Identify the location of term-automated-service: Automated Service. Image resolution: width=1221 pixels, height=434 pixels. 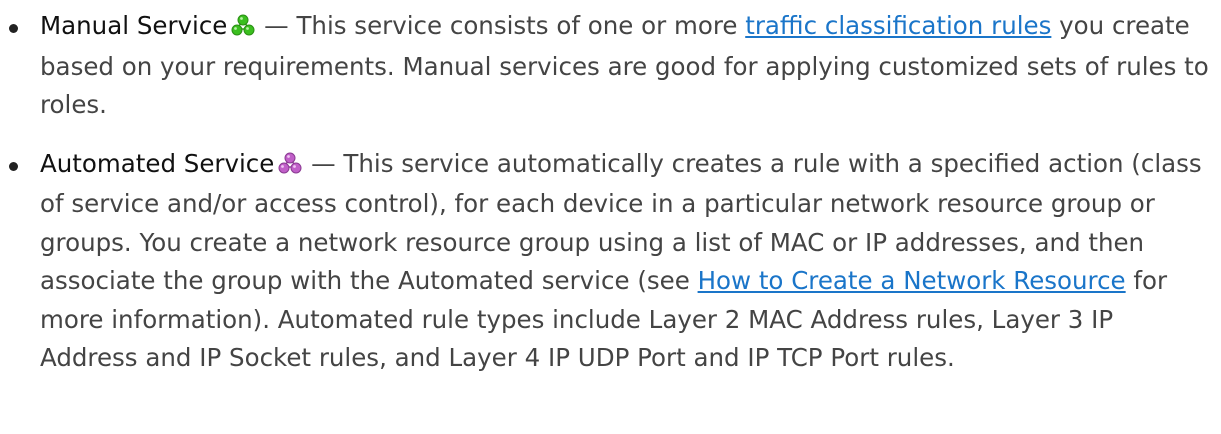
(157, 163).